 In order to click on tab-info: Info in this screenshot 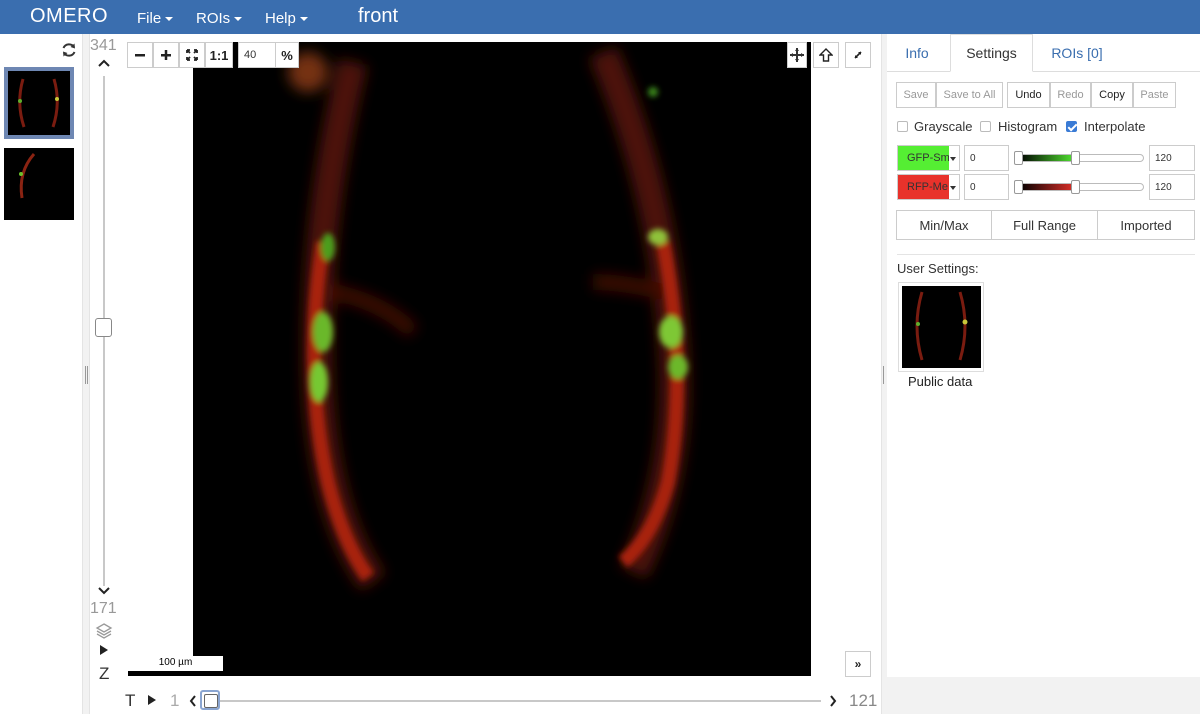, I will do `click(917, 53)`.